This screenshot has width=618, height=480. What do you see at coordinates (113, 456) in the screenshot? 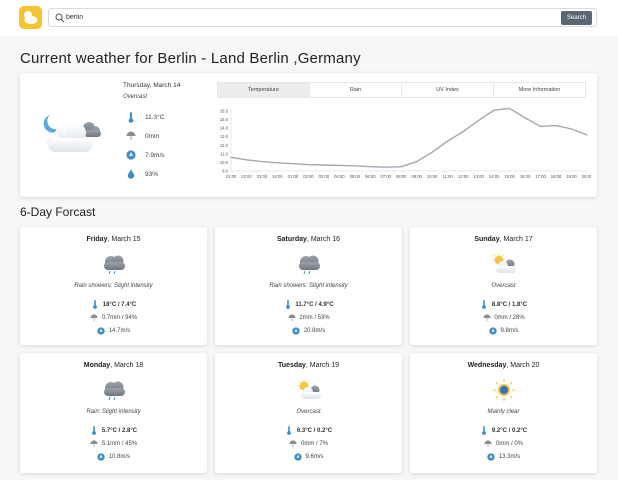
I see `forecast-wind: 10.8m/s` at bounding box center [113, 456].